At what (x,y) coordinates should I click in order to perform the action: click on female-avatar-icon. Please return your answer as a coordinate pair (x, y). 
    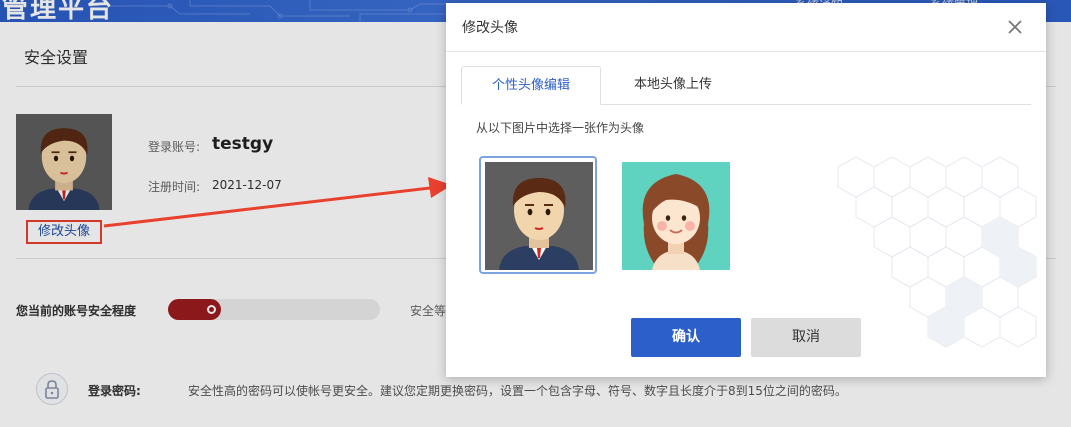
    Looking at the image, I should click on (676, 216).